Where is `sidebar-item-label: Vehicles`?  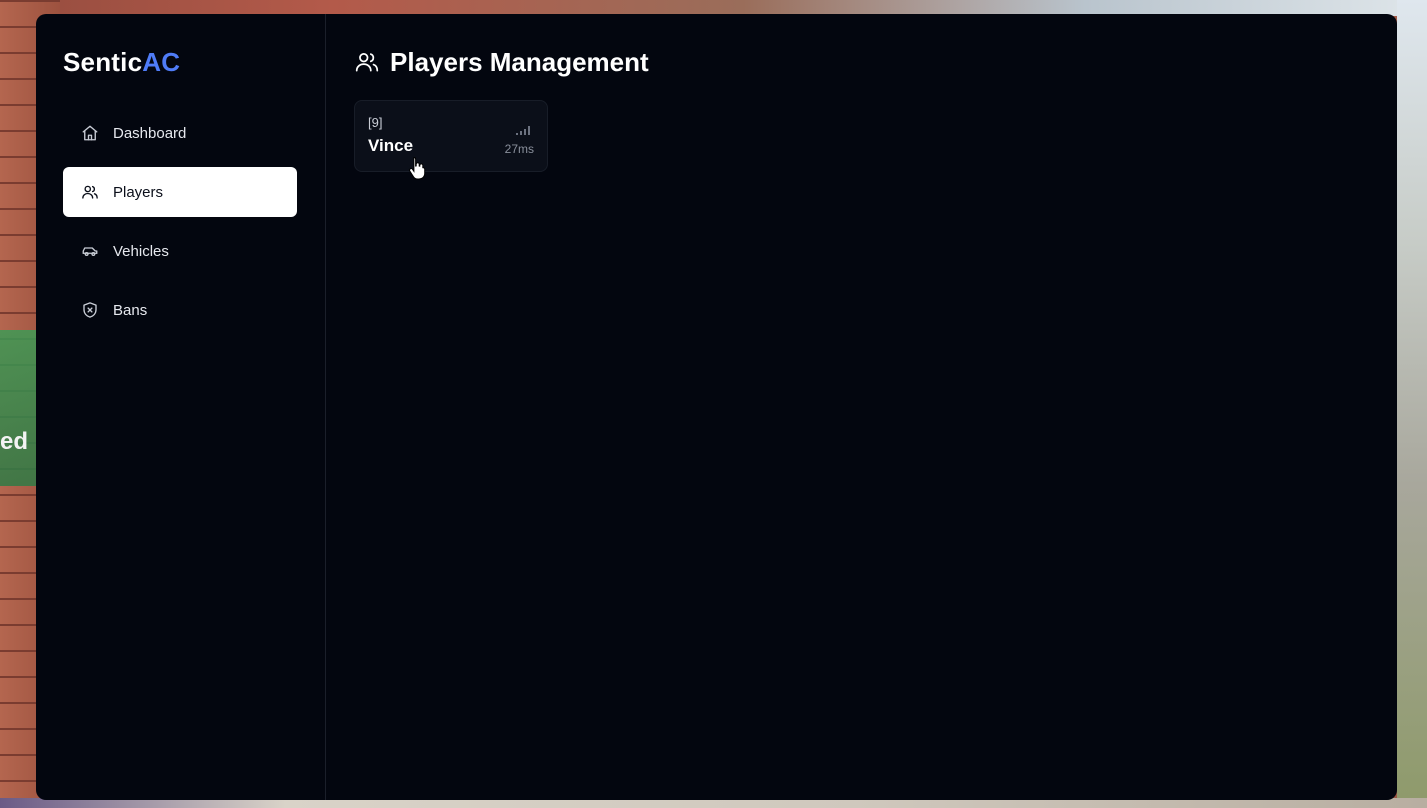
sidebar-item-label: Vehicles is located at coordinates (141, 251).